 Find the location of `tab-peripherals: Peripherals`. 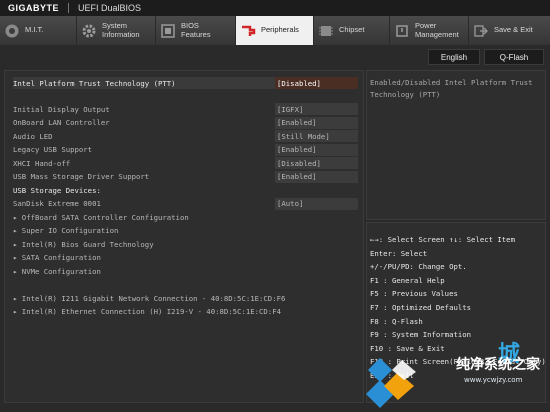

tab-peripherals: Peripherals is located at coordinates (275, 30).